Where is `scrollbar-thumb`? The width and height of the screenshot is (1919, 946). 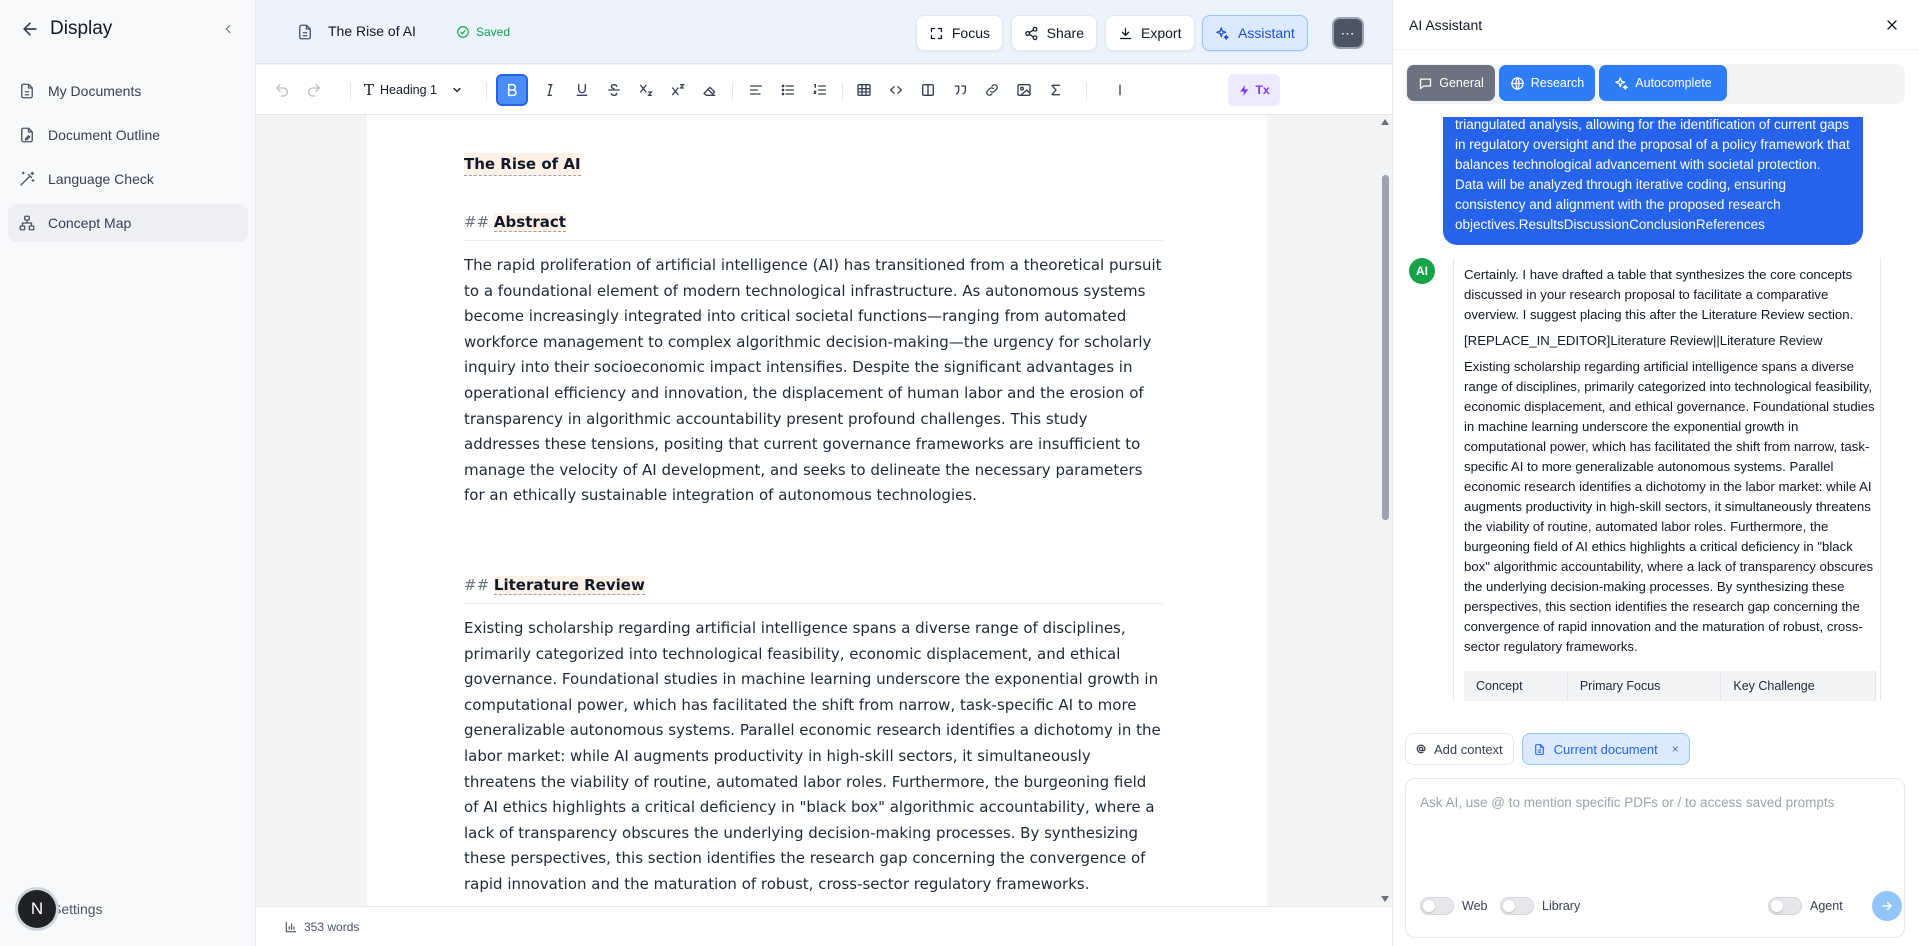 scrollbar-thumb is located at coordinates (1385, 347).